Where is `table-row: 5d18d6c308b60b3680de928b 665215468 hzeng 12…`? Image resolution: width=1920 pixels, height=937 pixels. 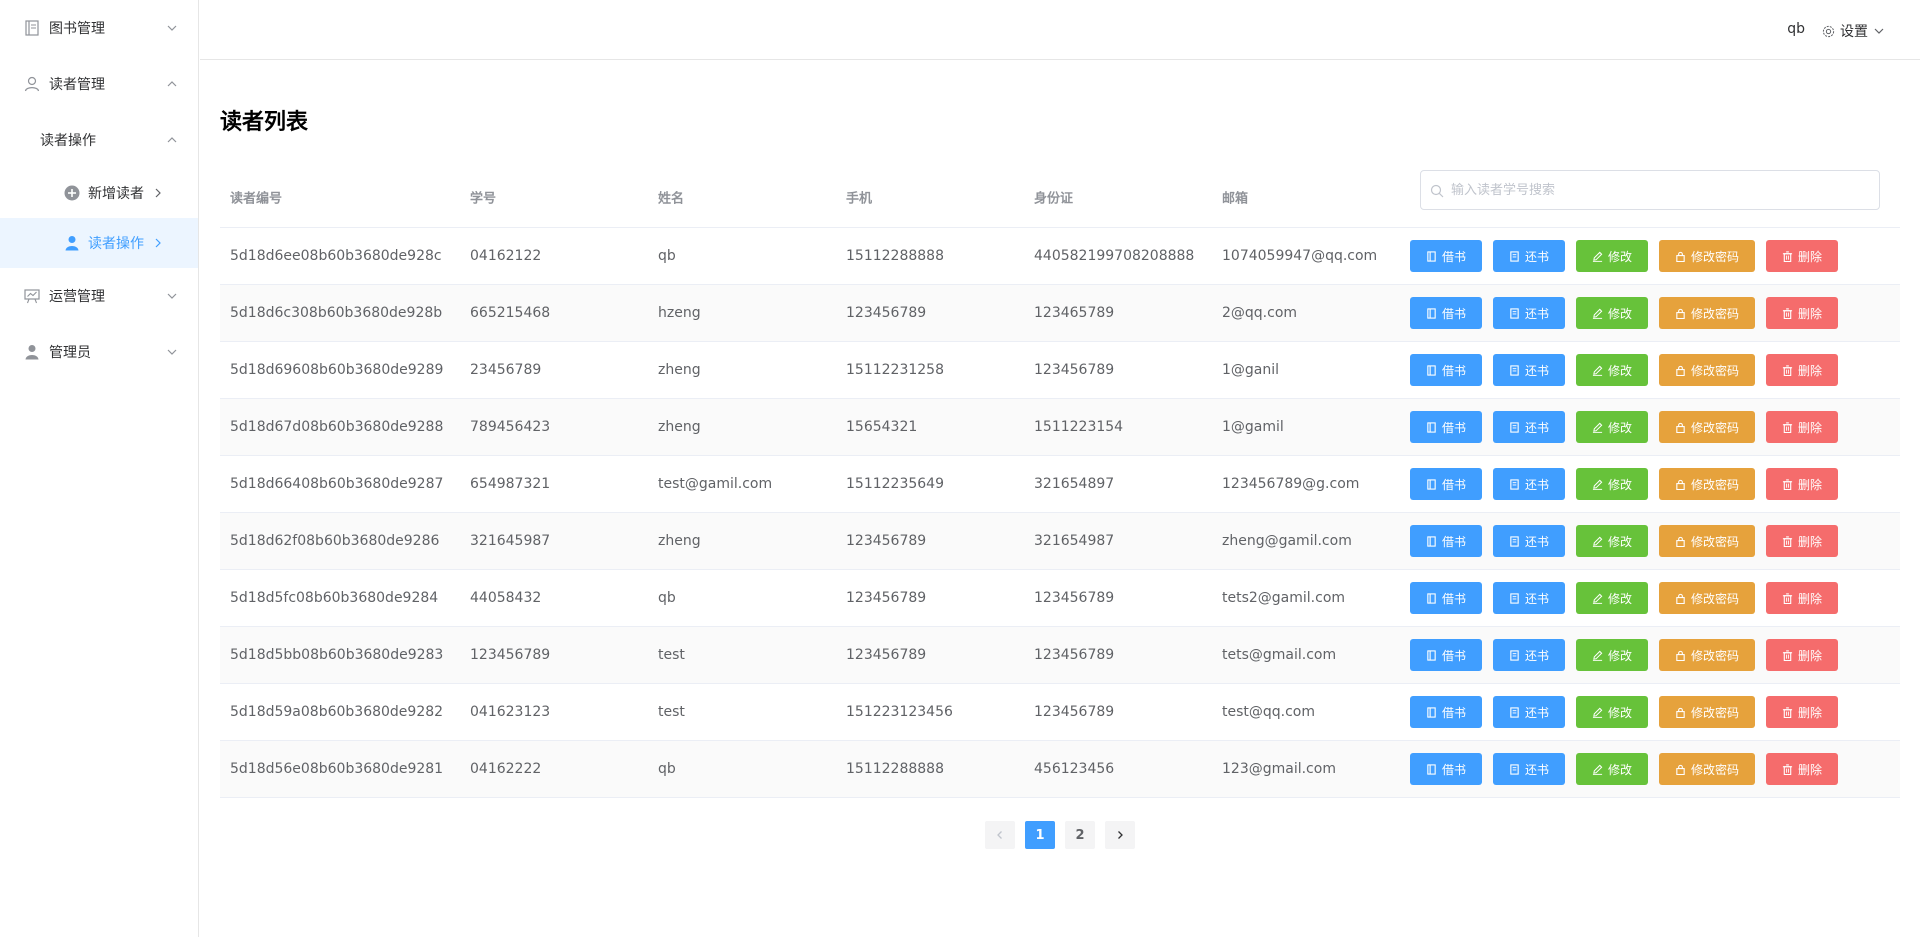 table-row: 5d18d6c308b60b3680de928b 665215468 hzeng 12… is located at coordinates (1060, 313).